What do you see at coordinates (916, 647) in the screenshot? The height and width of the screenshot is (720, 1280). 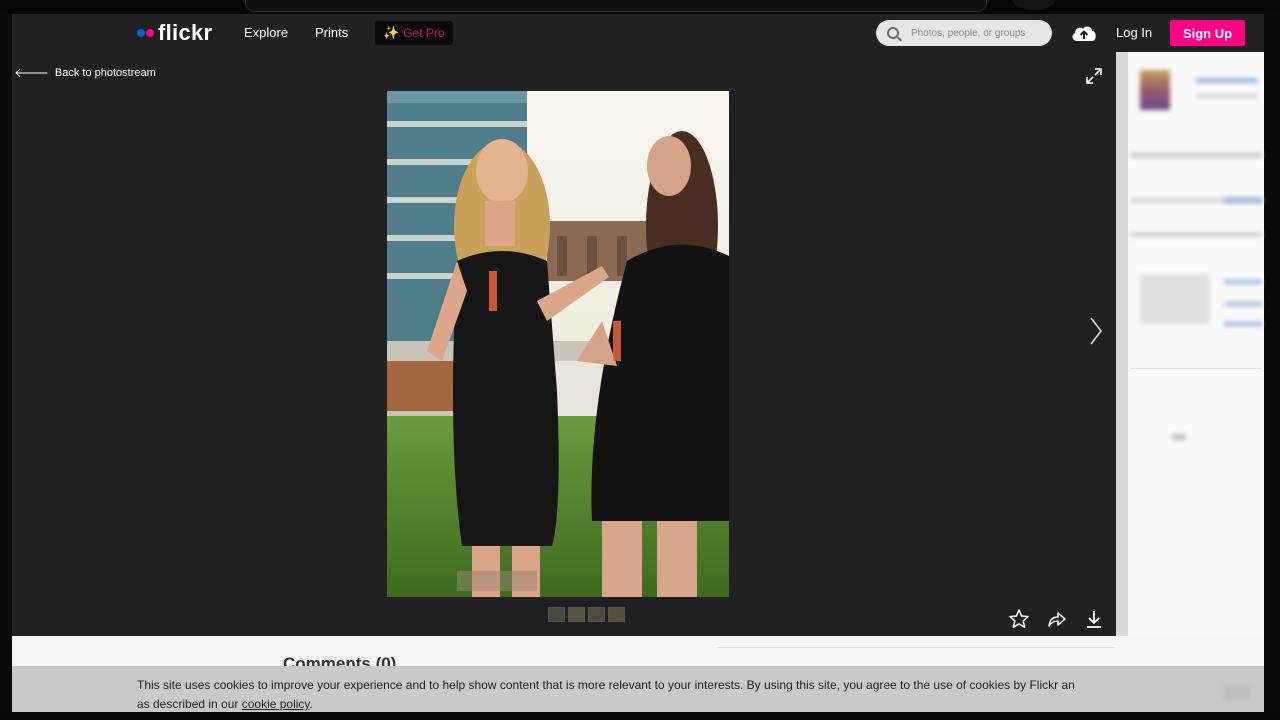 I see `section-divider` at bounding box center [916, 647].